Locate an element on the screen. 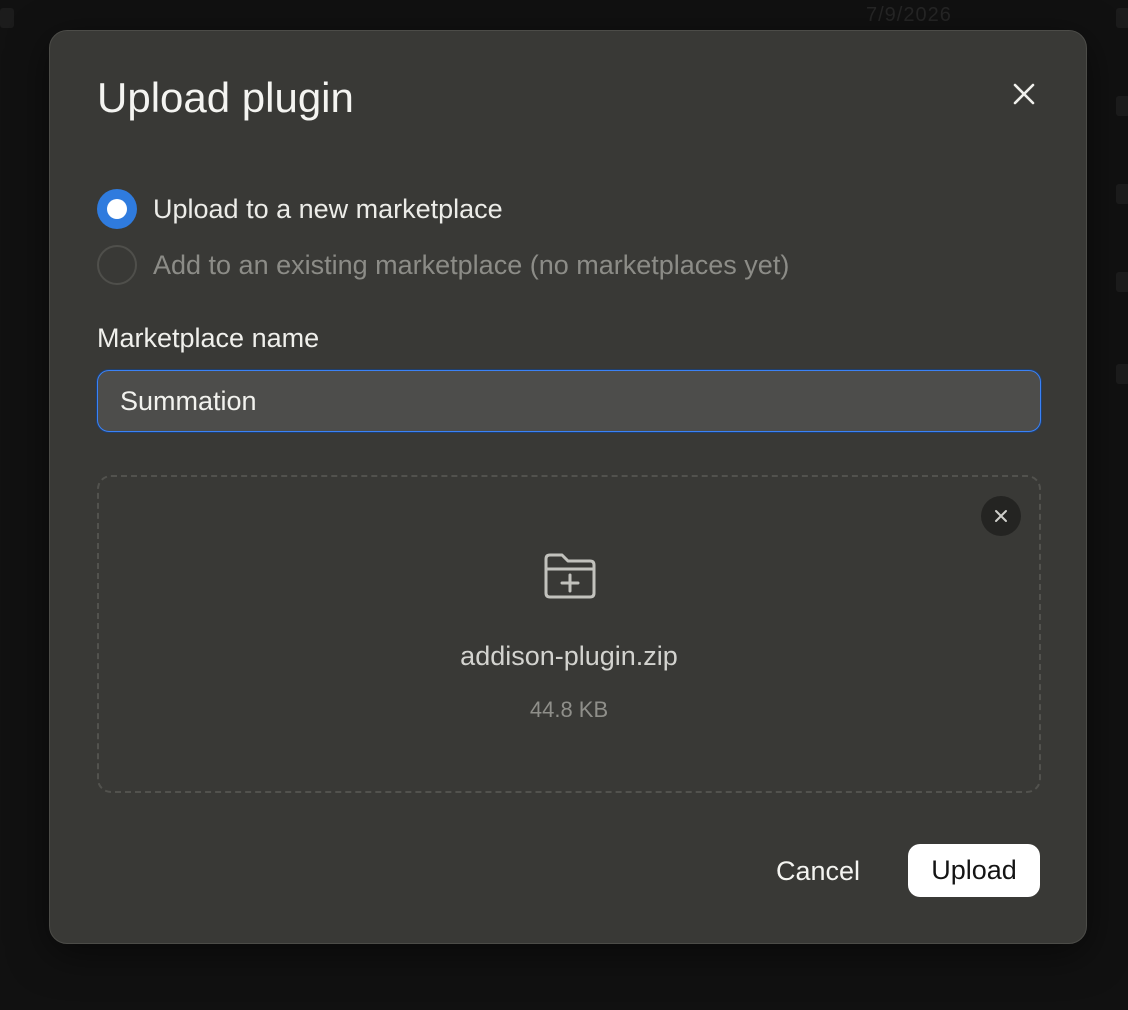  radio-button-unchecked is located at coordinates (117, 265).